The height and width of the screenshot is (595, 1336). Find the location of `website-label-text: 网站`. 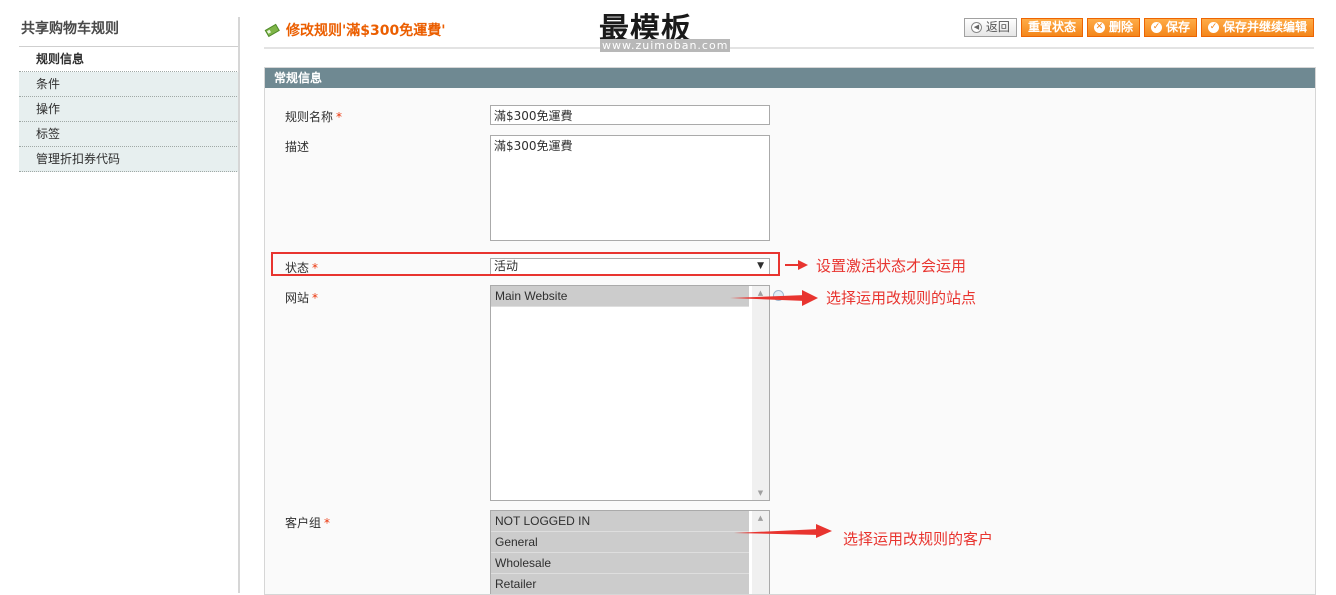

website-label-text: 网站 is located at coordinates (297, 298).